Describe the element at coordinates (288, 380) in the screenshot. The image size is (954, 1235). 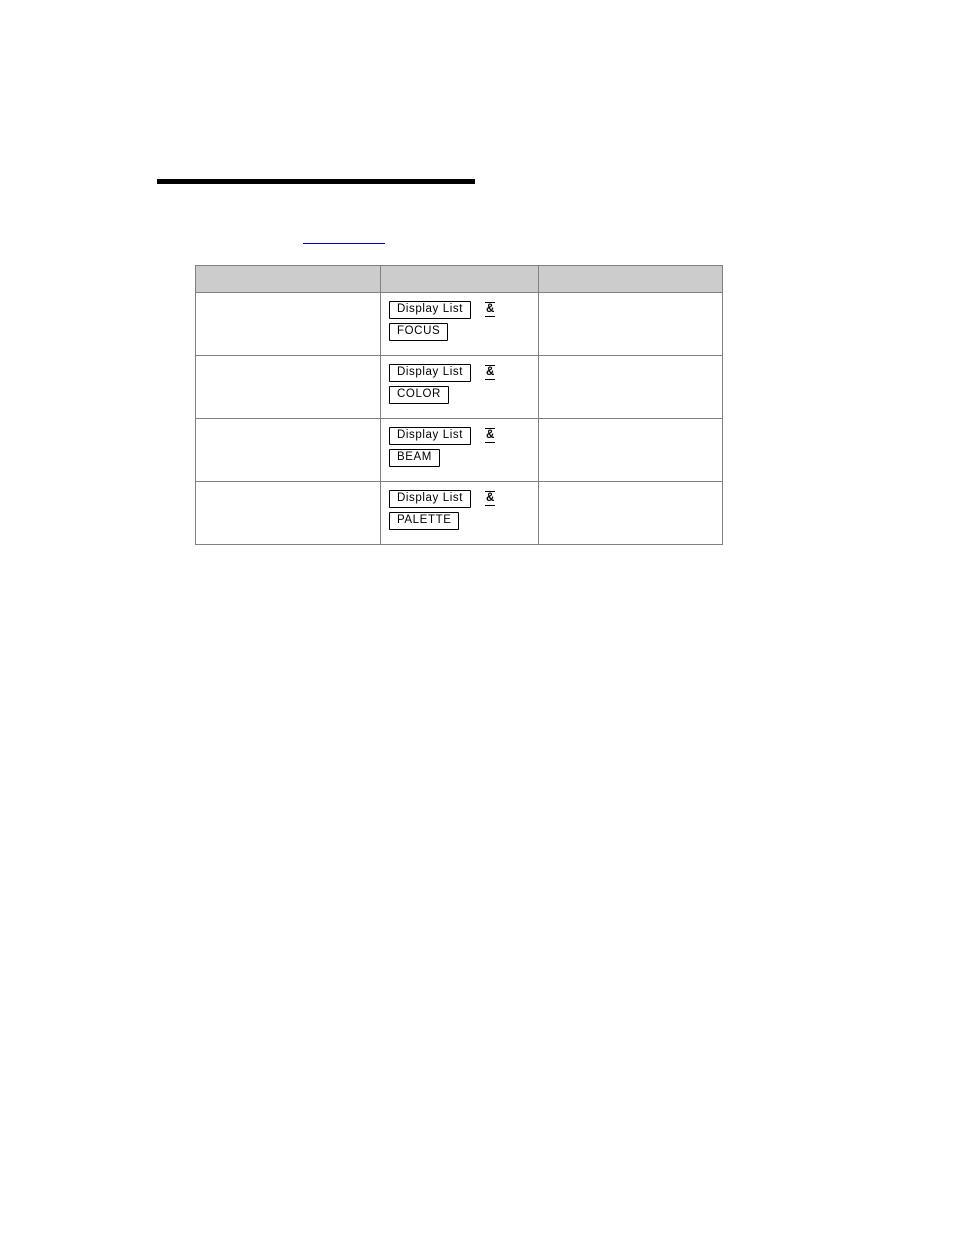
I see `row-2-description-text` at that location.